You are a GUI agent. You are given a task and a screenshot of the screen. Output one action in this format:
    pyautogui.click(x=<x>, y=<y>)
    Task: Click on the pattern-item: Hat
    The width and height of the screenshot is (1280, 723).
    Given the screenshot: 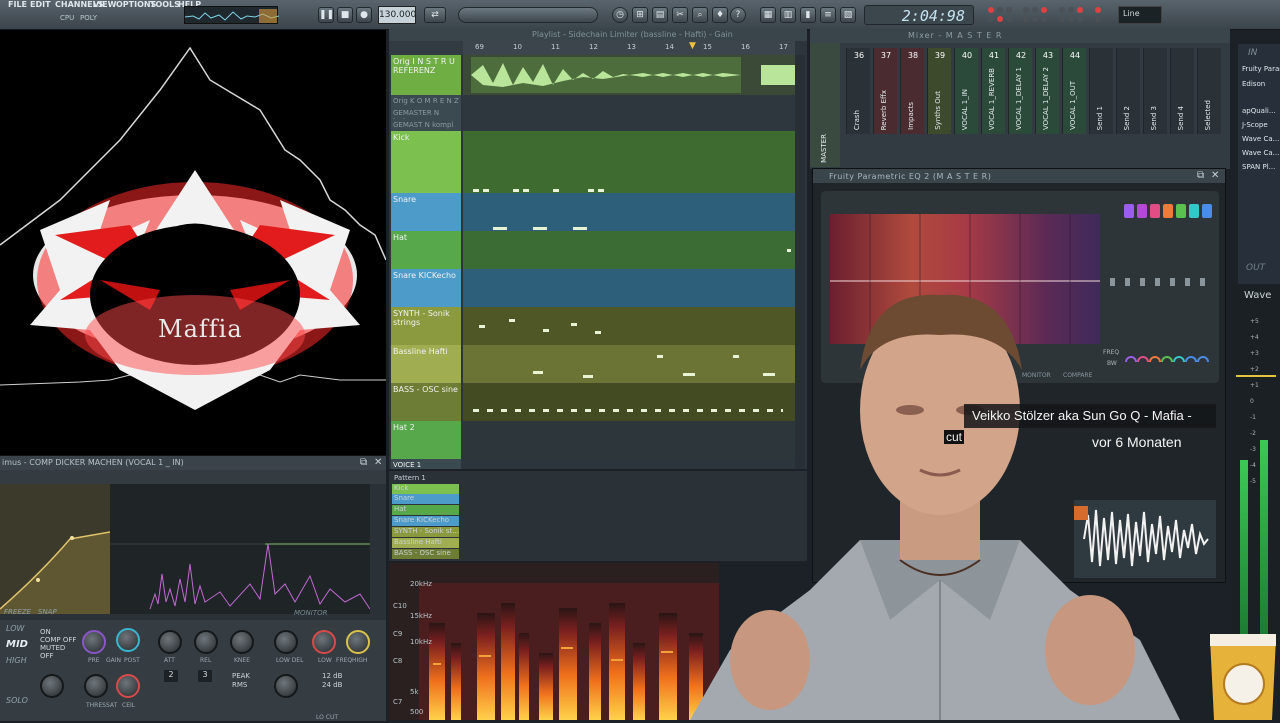 What is the action you would take?
    pyautogui.click(x=425, y=510)
    